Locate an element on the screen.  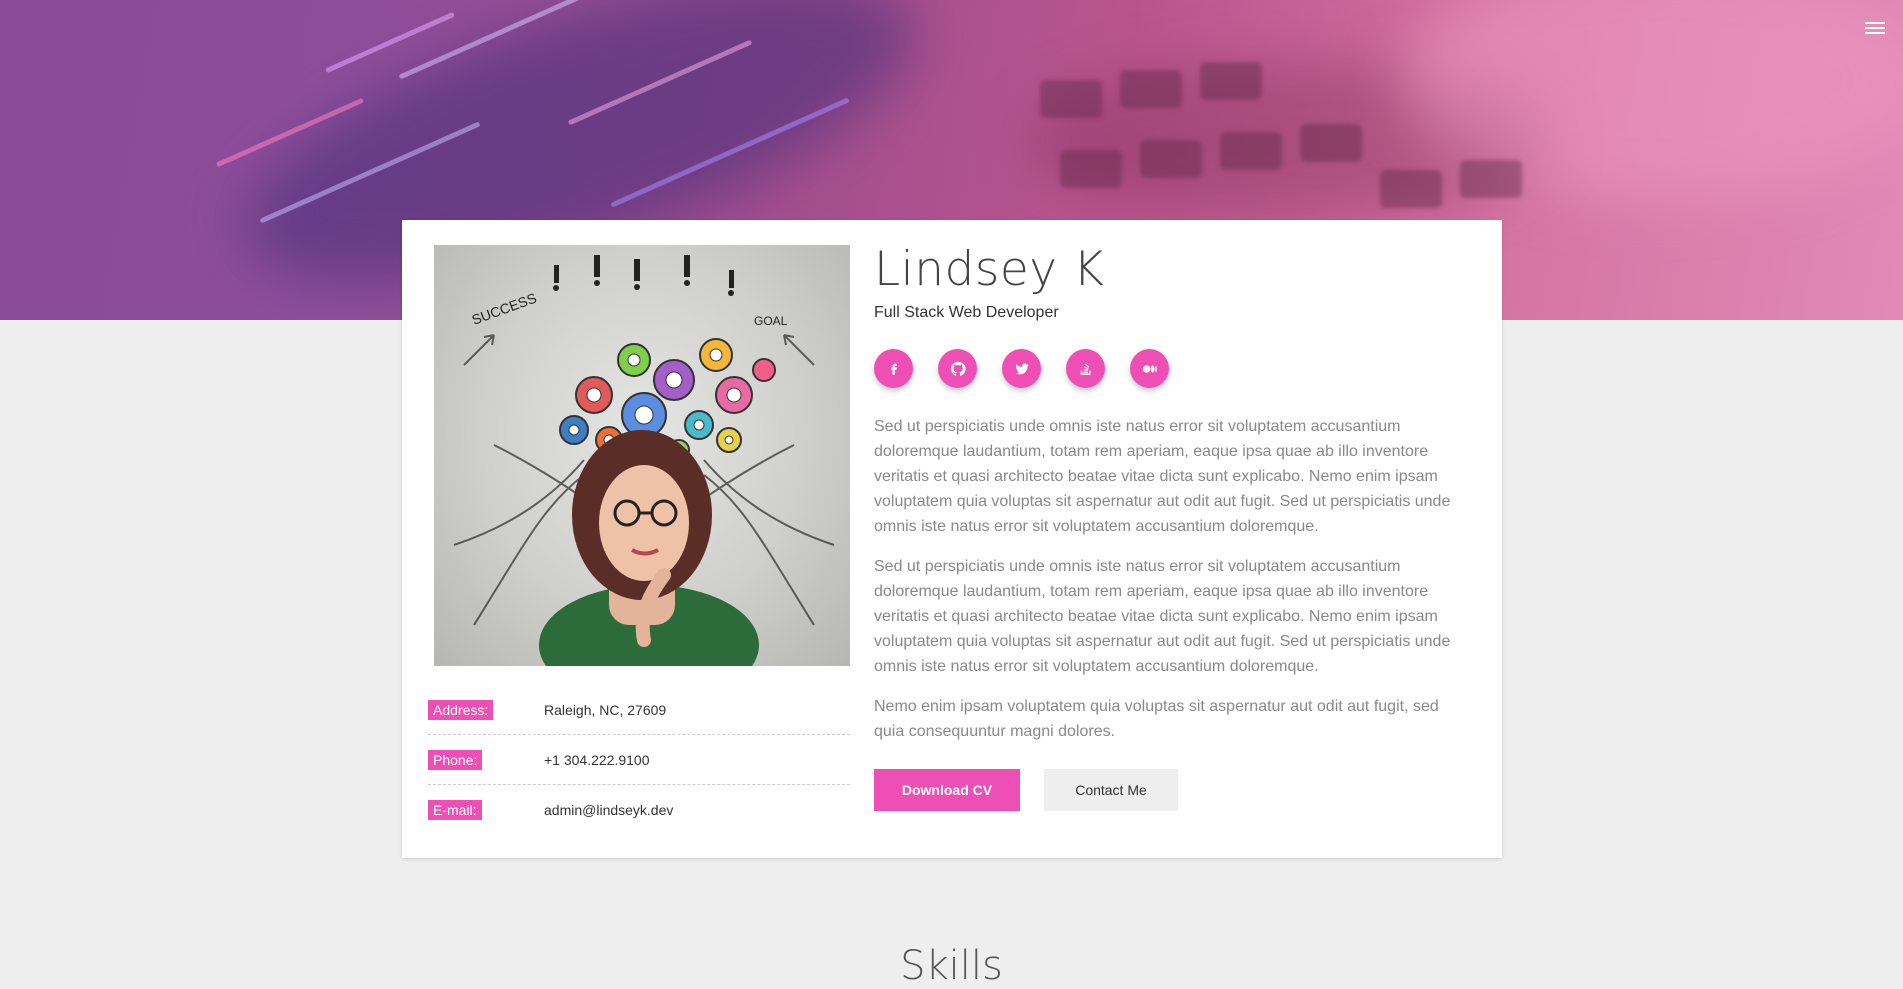
stackoverflow-link is located at coordinates (1085, 368).